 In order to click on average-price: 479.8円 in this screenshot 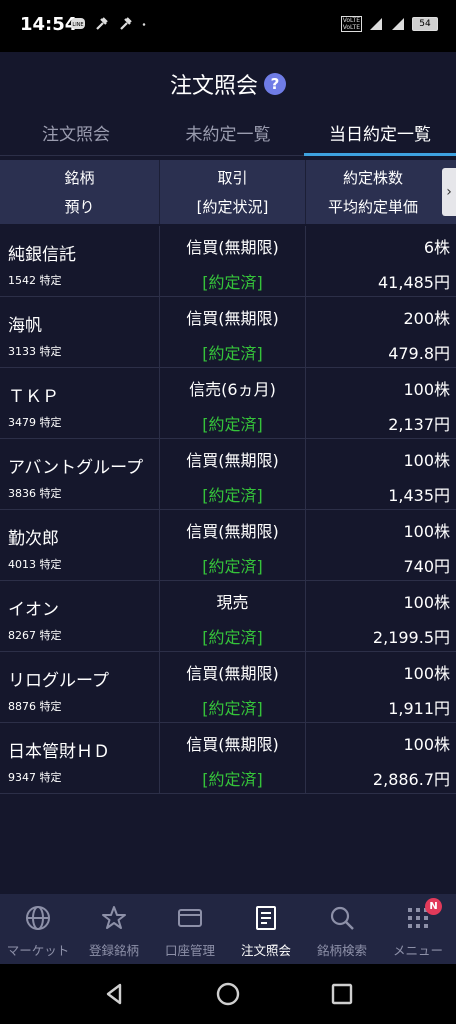, I will do `click(419, 353)`.